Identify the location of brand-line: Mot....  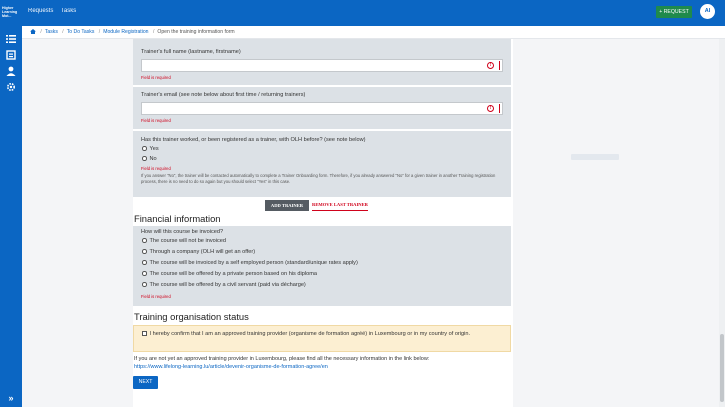
(7, 16).